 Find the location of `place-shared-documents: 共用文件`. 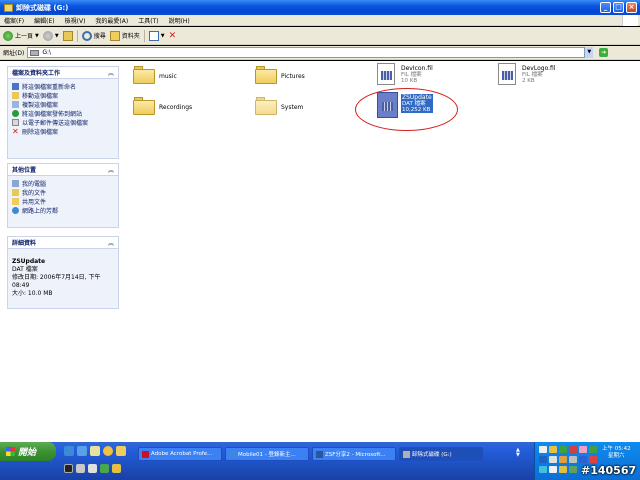

place-shared-documents: 共用文件 is located at coordinates (63, 201).